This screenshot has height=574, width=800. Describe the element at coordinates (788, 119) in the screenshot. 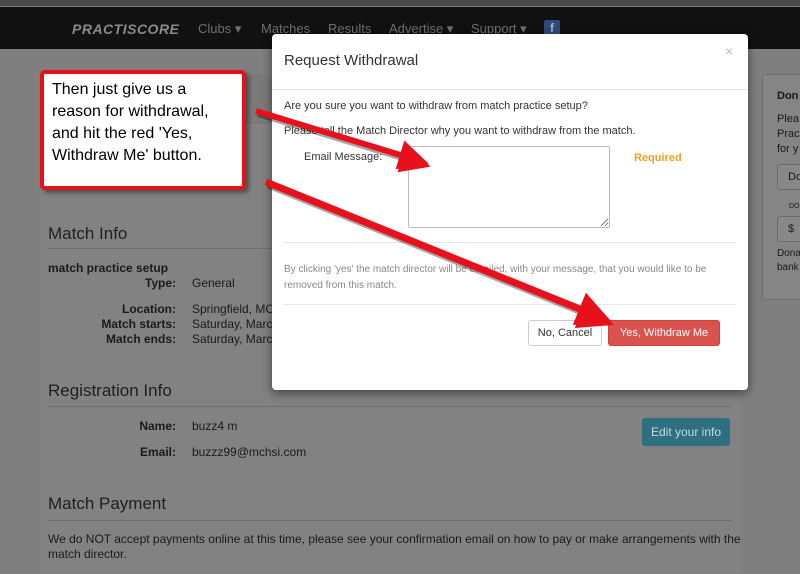

I see `donate-line1: Plea` at that location.